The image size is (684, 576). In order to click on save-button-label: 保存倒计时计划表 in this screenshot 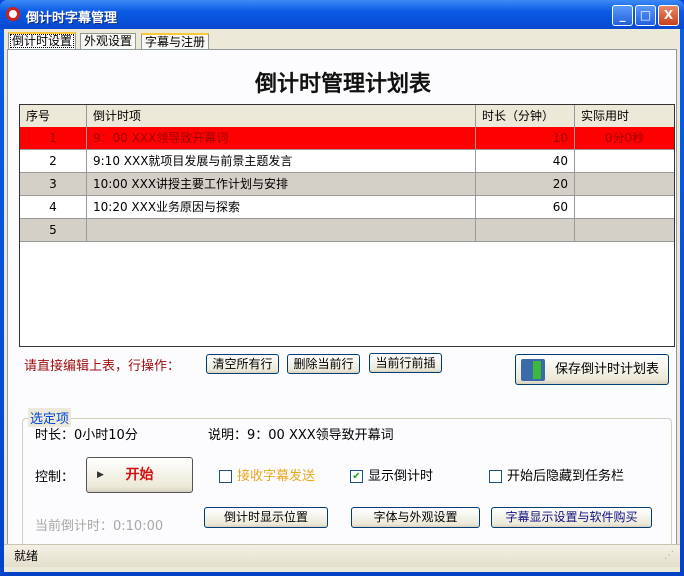, I will do `click(606, 369)`.